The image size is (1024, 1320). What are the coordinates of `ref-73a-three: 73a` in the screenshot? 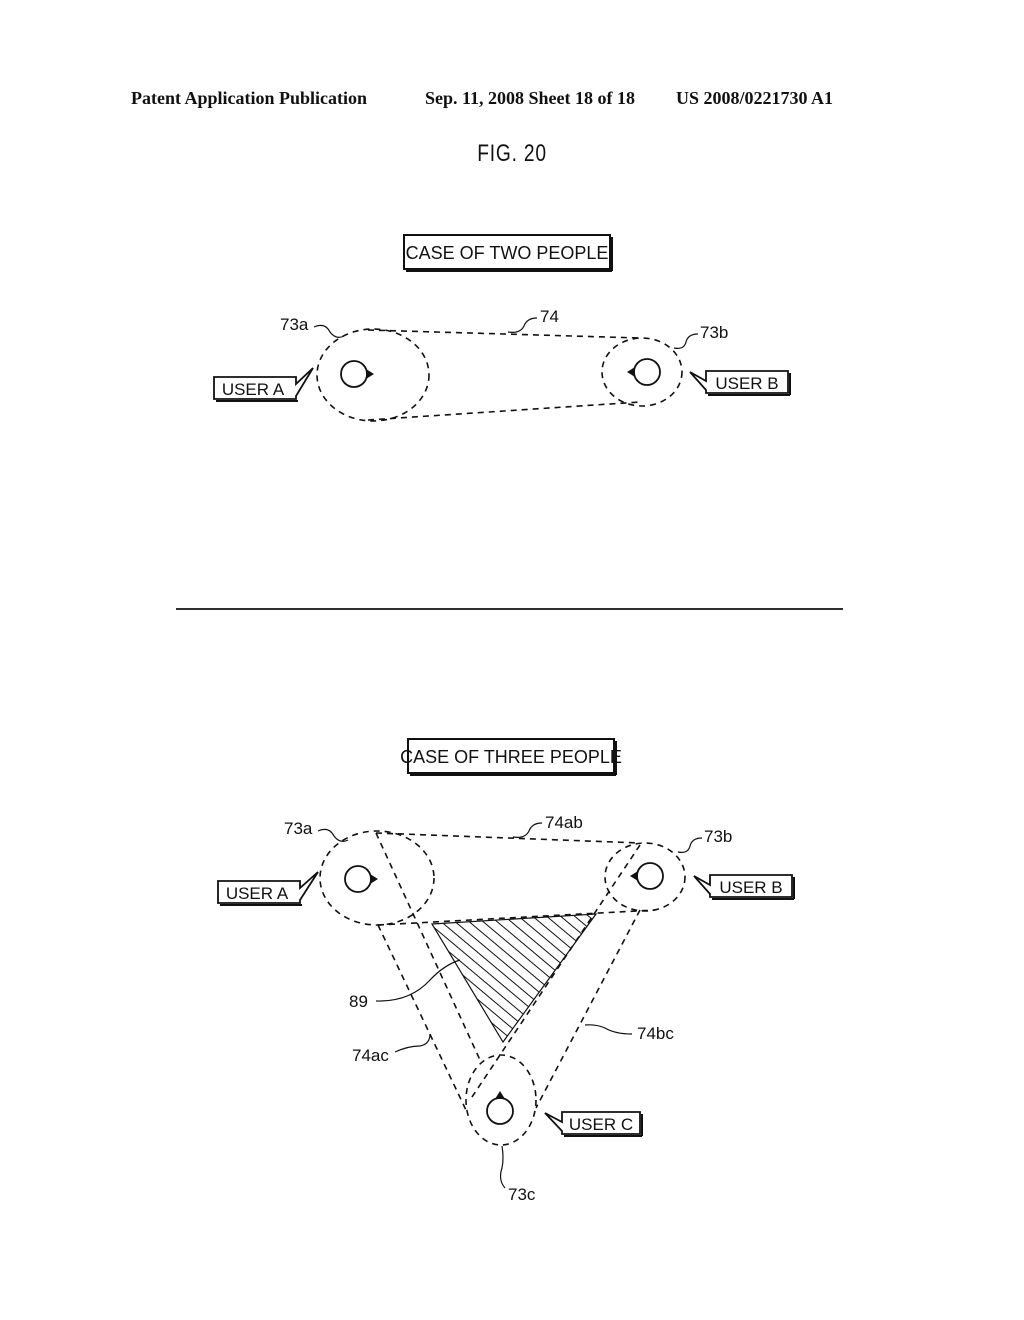 It's located at (298, 828).